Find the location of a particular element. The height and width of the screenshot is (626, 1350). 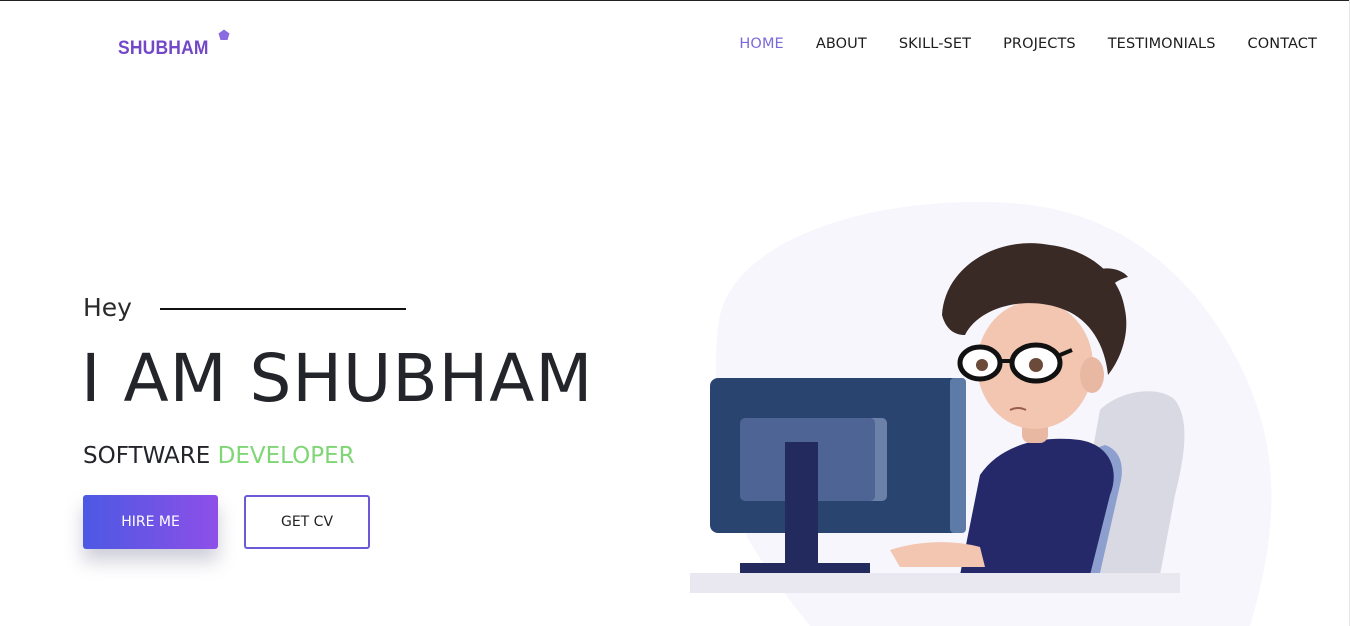

logo: SHUBHAM is located at coordinates (174, 44).